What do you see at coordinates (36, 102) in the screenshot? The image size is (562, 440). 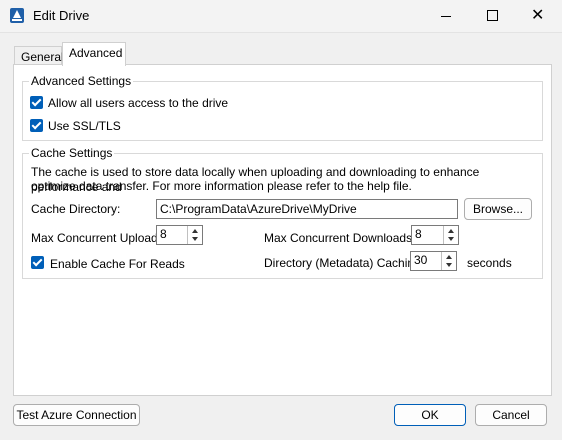 I see `allow-all-users-checkbox` at bounding box center [36, 102].